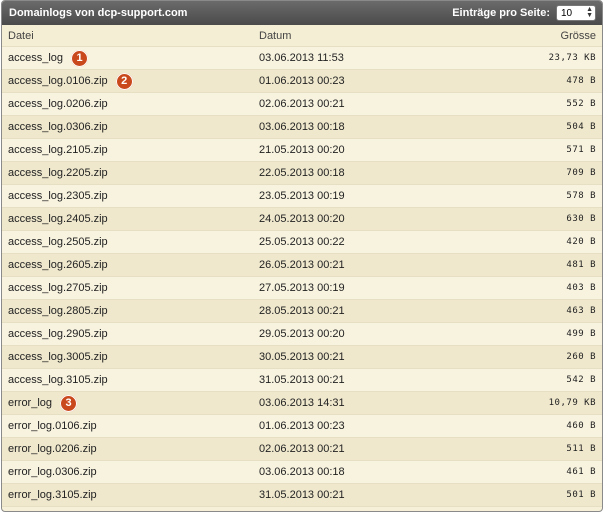  What do you see at coordinates (69, 403) in the screenshot?
I see `callout-badge: 3` at bounding box center [69, 403].